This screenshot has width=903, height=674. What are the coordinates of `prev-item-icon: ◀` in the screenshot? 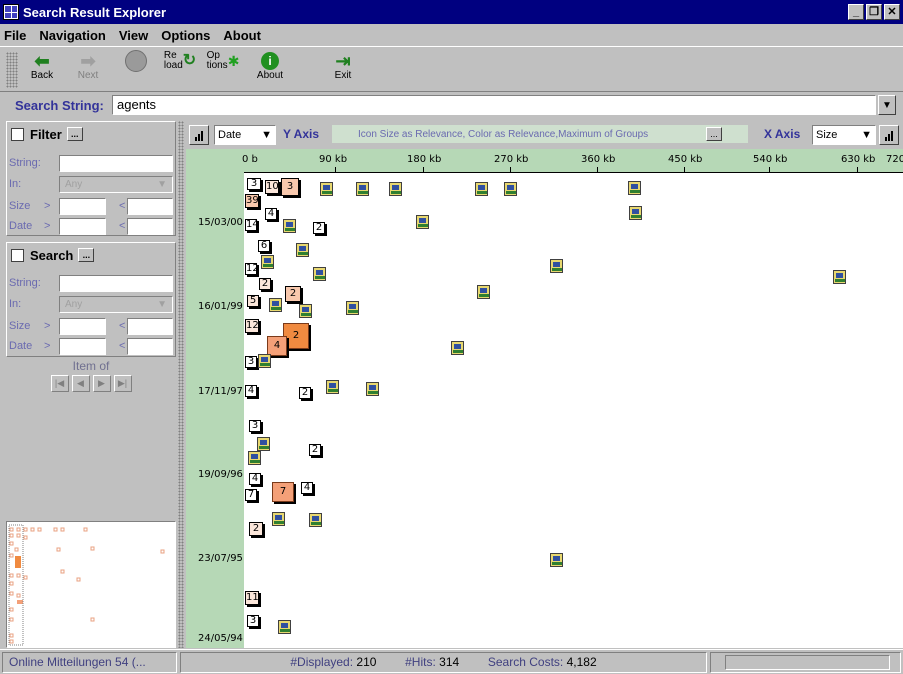 It's located at (80, 383).